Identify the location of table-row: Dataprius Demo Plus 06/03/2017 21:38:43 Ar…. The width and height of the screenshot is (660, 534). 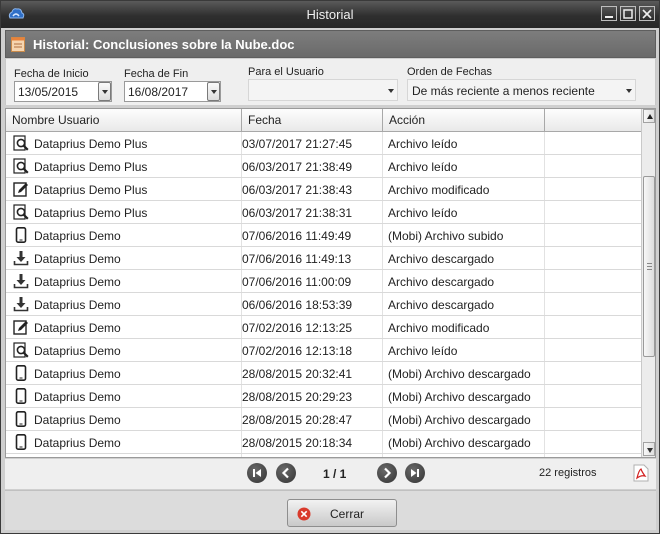
(324, 189).